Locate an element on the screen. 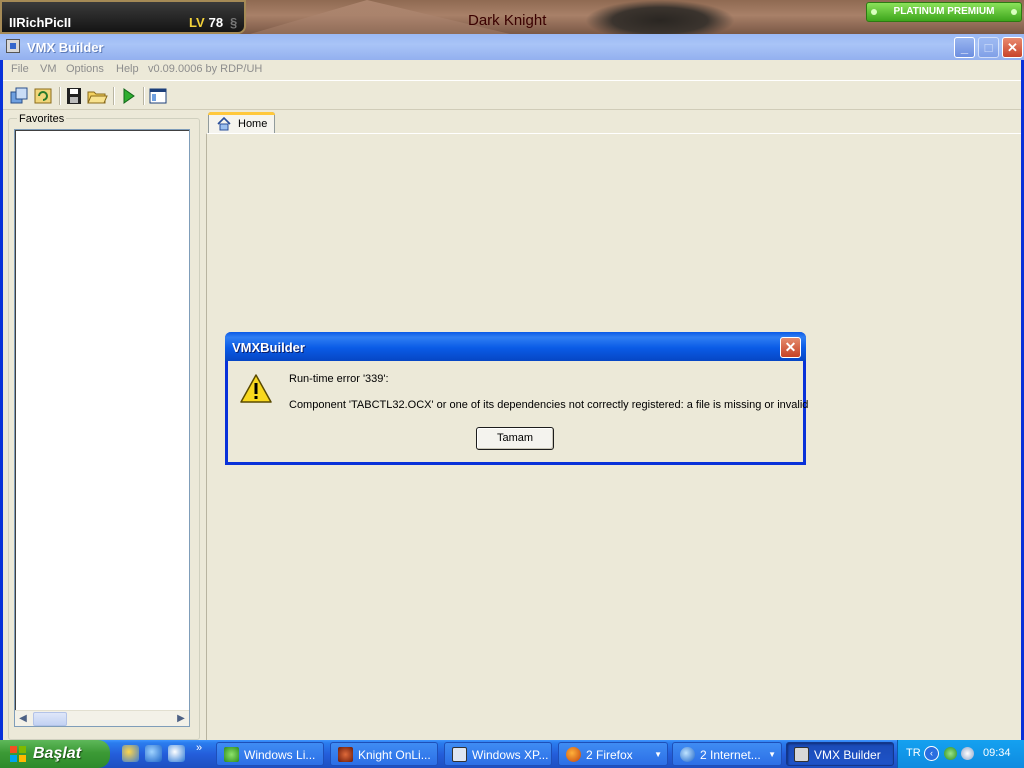 The height and width of the screenshot is (768, 1024). scroll-thumb is located at coordinates (50, 719).